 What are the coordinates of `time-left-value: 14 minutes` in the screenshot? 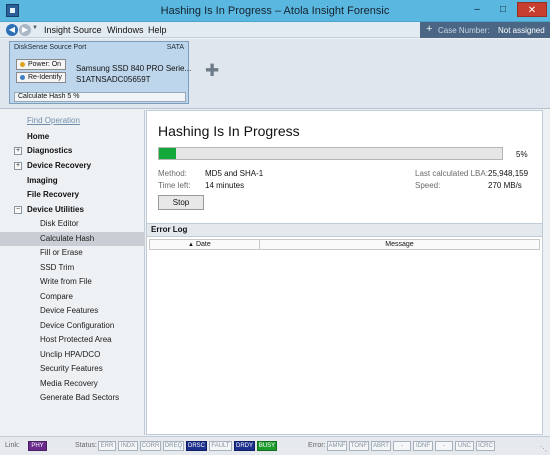 It's located at (225, 185).